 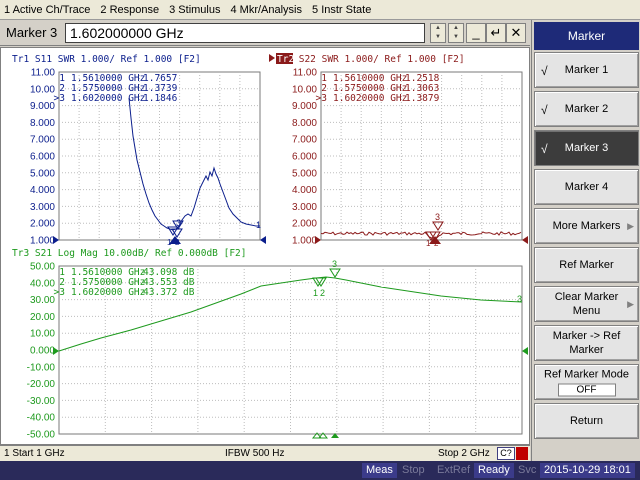 I want to click on extref-indicator: ExtRef, so click(x=454, y=470).